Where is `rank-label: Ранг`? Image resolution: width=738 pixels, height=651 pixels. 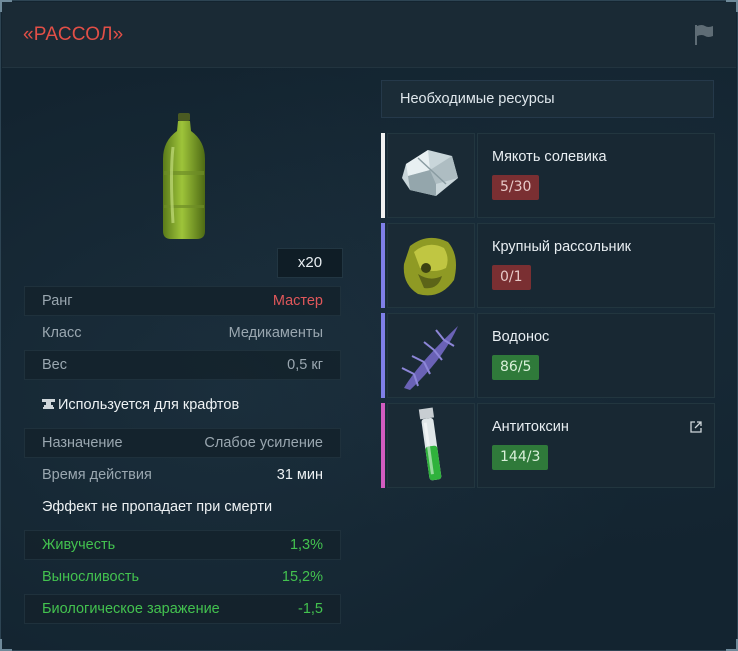 rank-label: Ранг is located at coordinates (57, 301).